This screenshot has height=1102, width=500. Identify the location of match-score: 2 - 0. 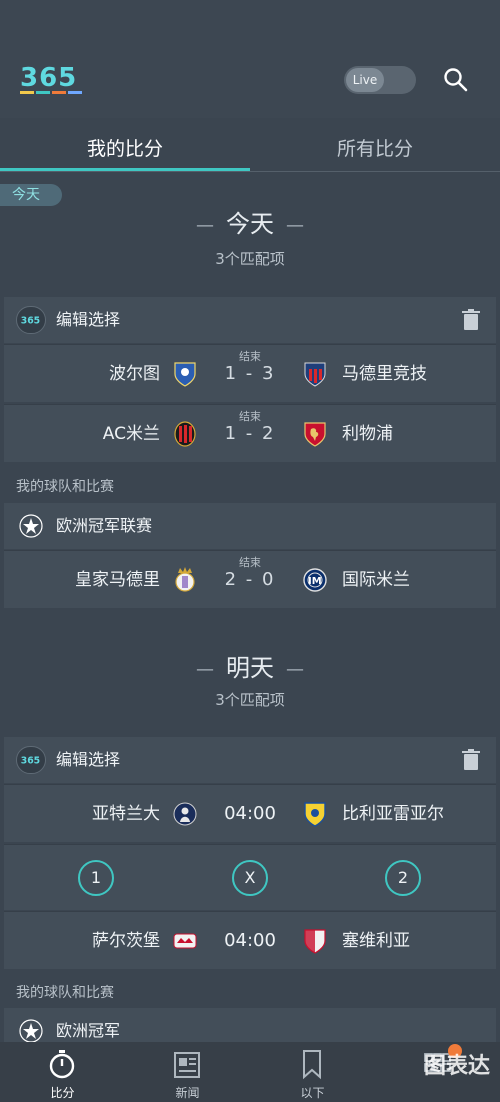
(250, 579).